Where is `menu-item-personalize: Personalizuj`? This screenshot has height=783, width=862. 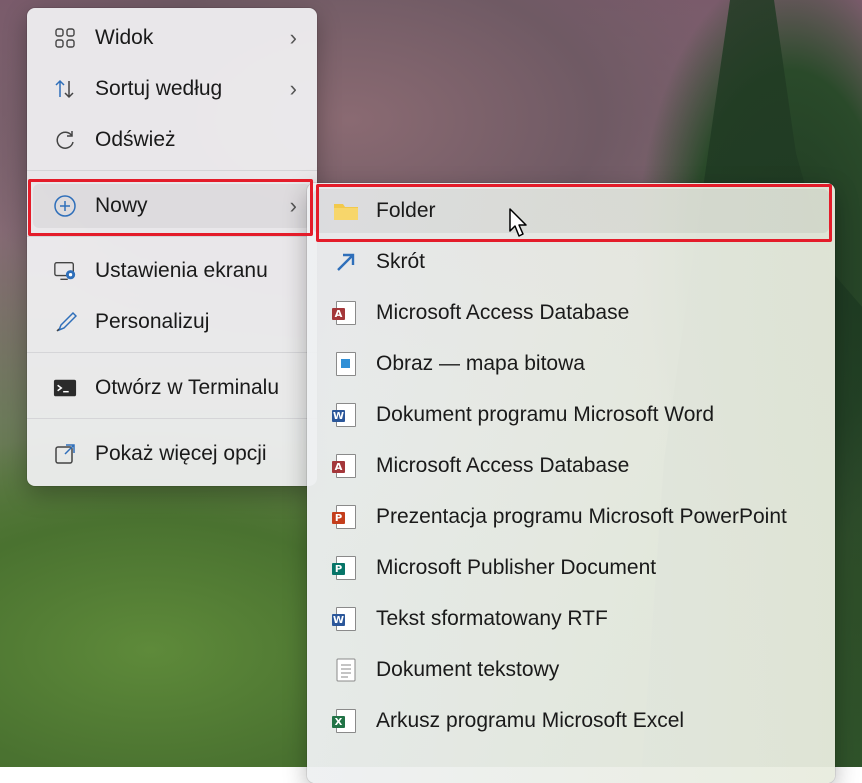
menu-item-personalize: Personalizuj is located at coordinates (172, 322).